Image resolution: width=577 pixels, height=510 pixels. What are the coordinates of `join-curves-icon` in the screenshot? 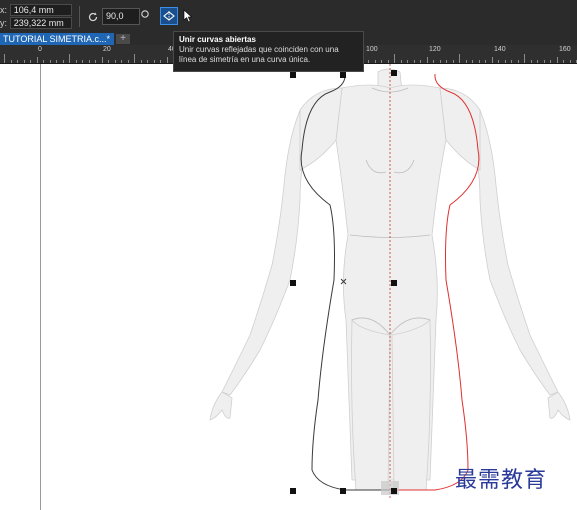 It's located at (169, 16).